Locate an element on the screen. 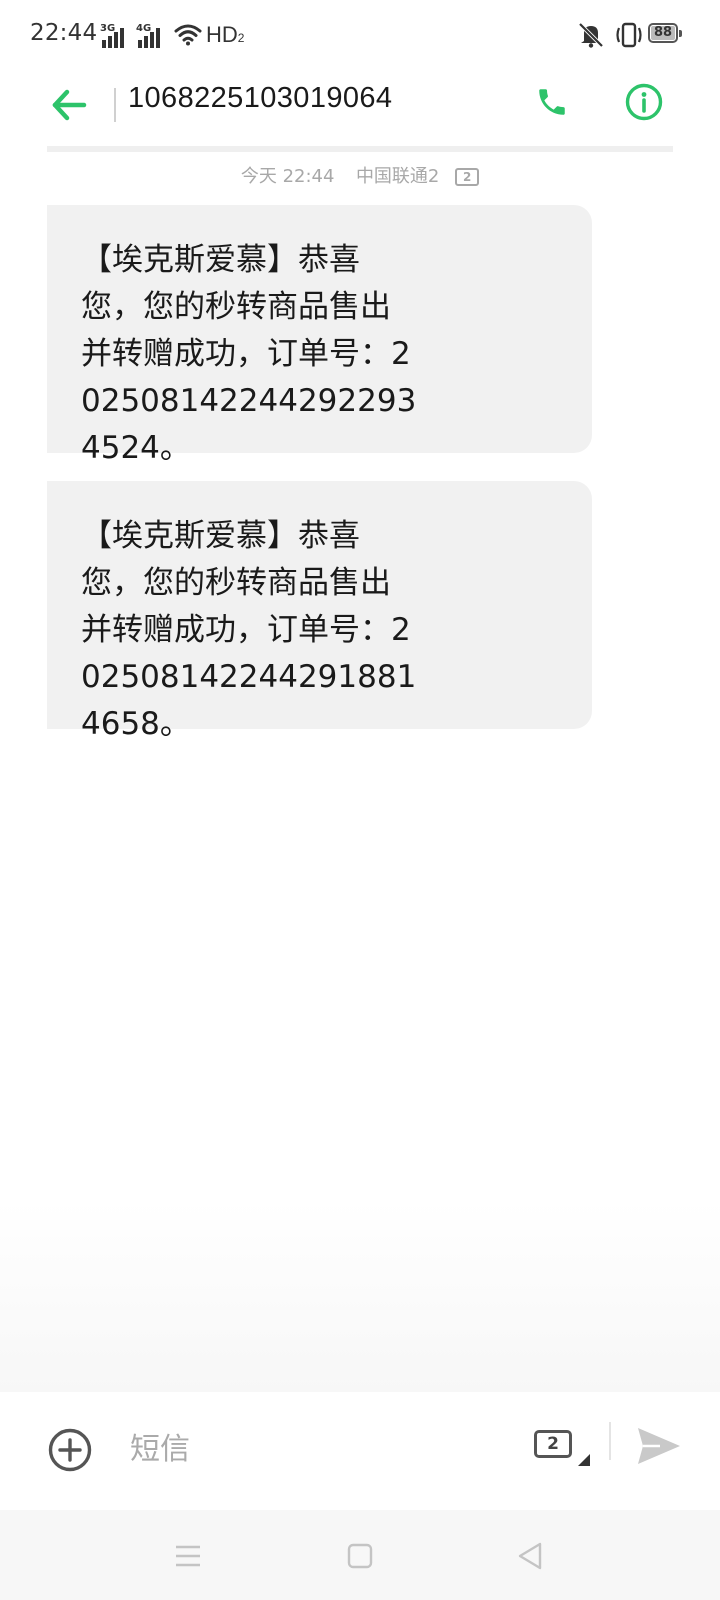 This screenshot has height=1600, width=720. add-attachment-button is located at coordinates (70, 1450).